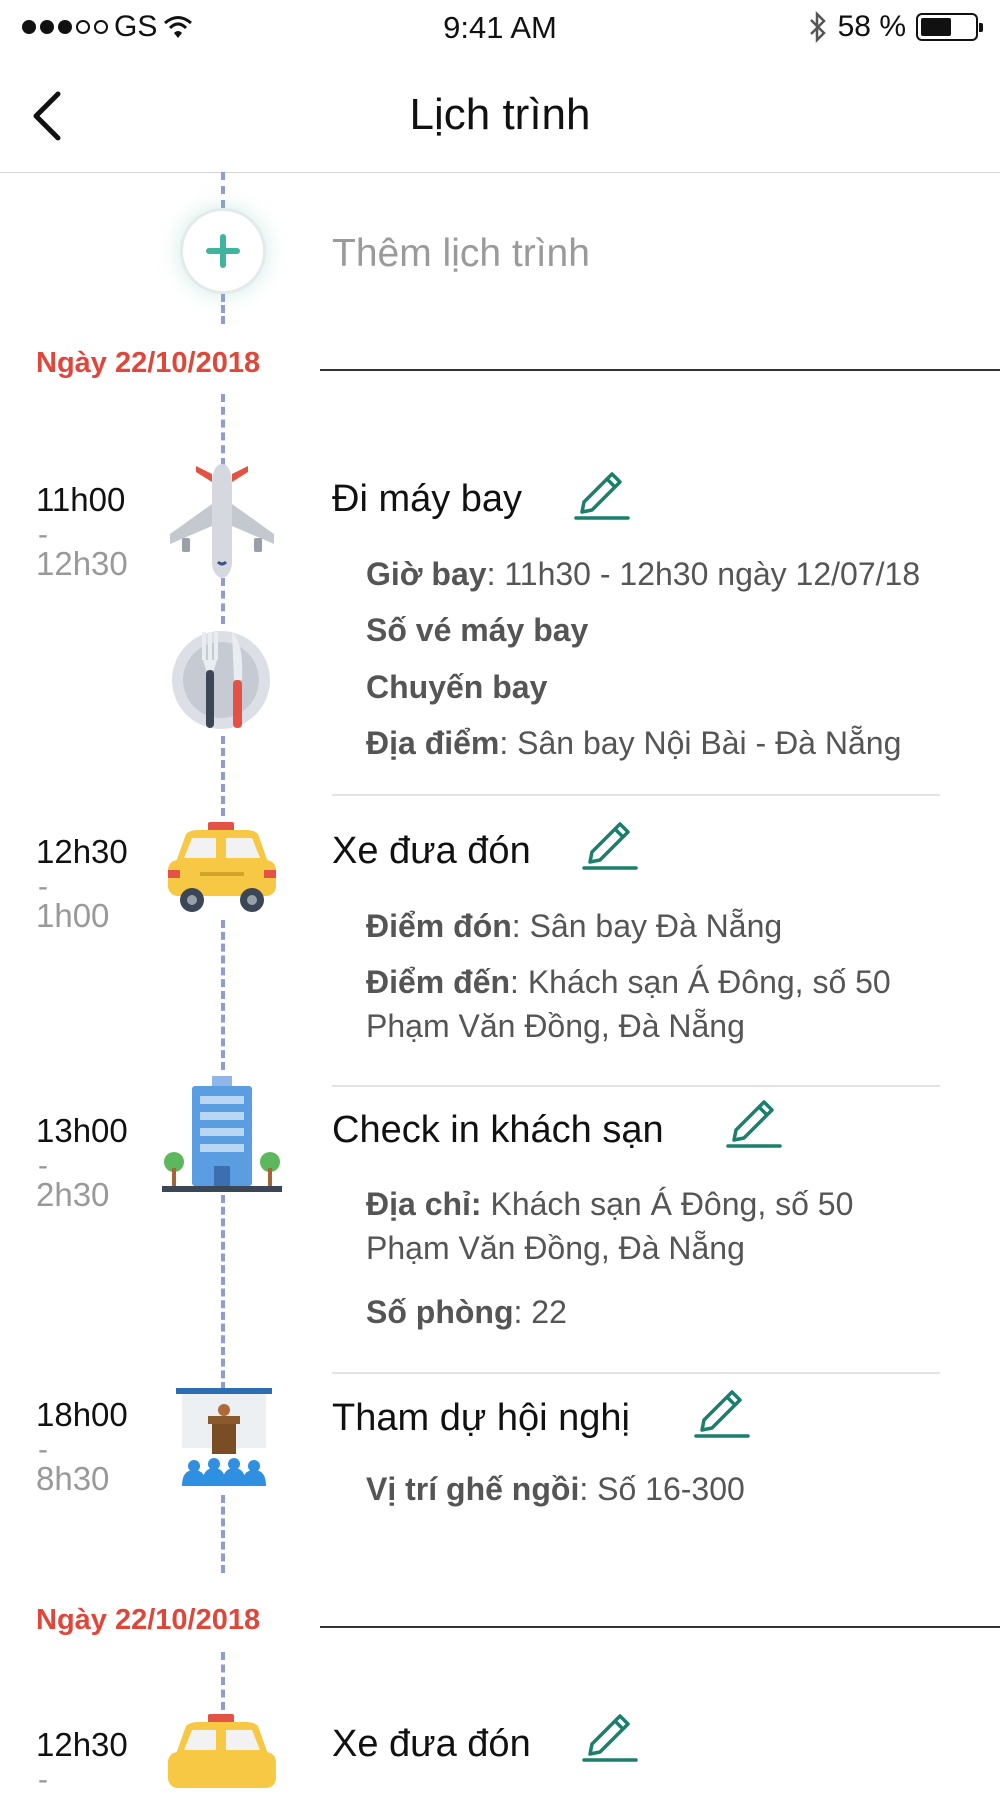 Image resolution: width=1000 pixels, height=1812 pixels. What do you see at coordinates (574, 926) in the screenshot?
I see `event-detail: Điểm đón: Sân bay Đà Nẵng` at bounding box center [574, 926].